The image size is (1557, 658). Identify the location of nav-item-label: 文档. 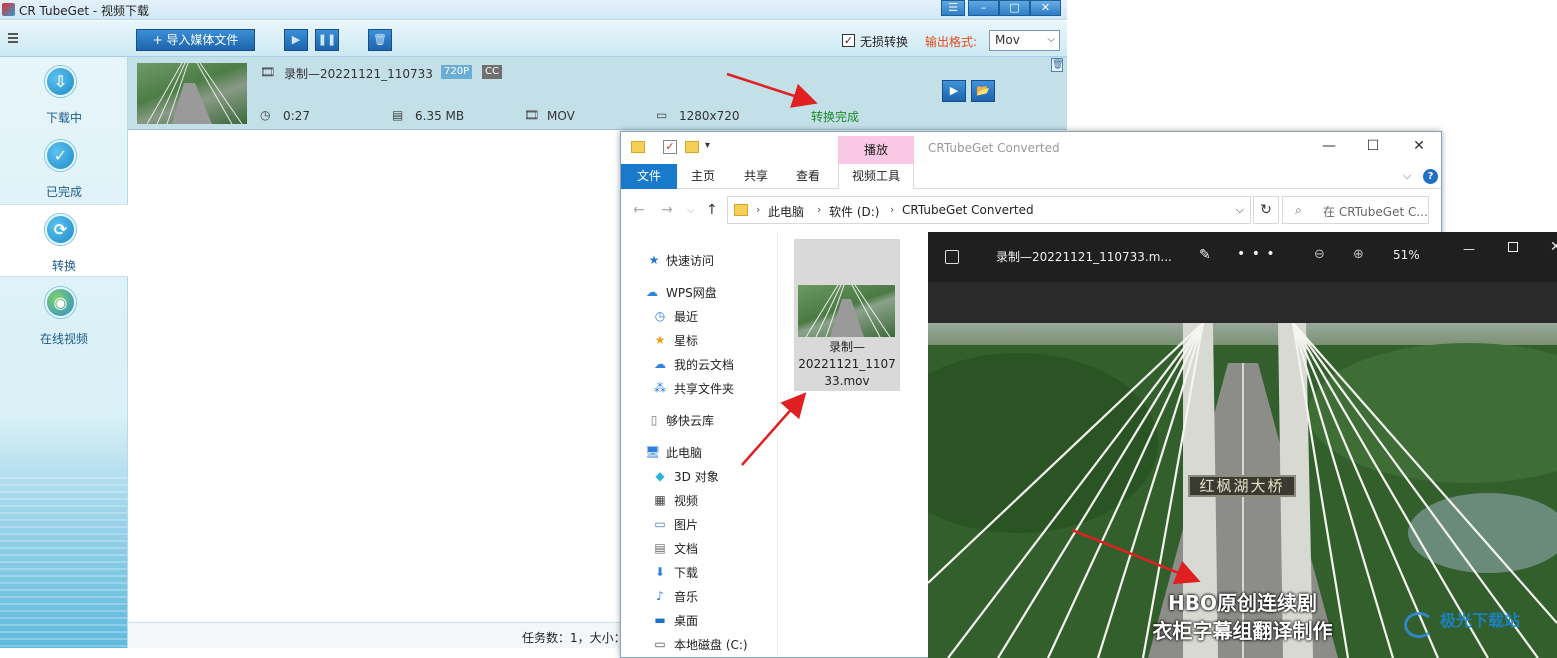
(686, 549).